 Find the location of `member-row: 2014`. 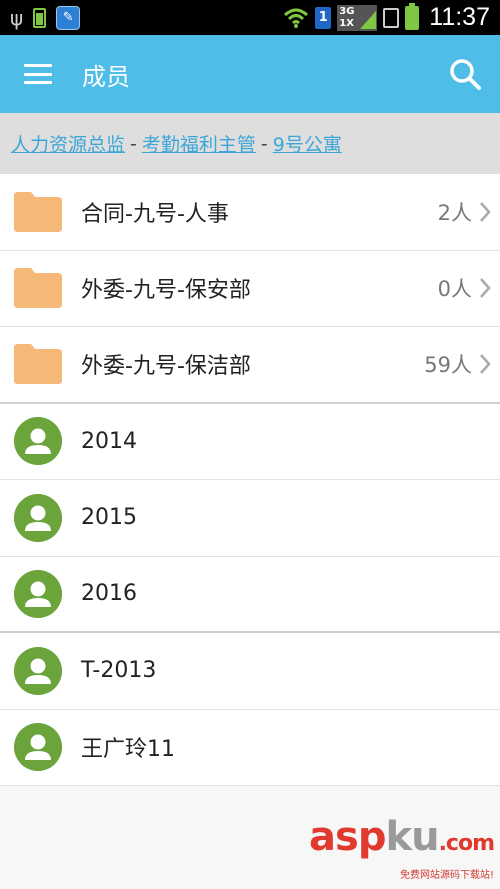

member-row: 2014 is located at coordinates (250, 441).